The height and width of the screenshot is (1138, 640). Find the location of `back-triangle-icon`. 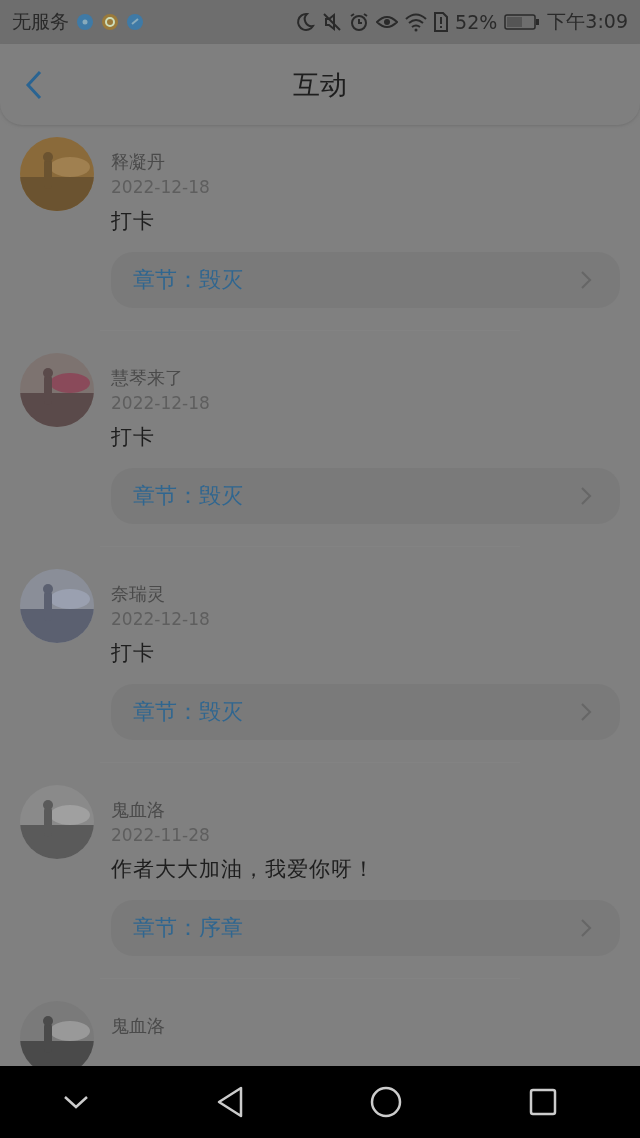

back-triangle-icon is located at coordinates (229, 1102).